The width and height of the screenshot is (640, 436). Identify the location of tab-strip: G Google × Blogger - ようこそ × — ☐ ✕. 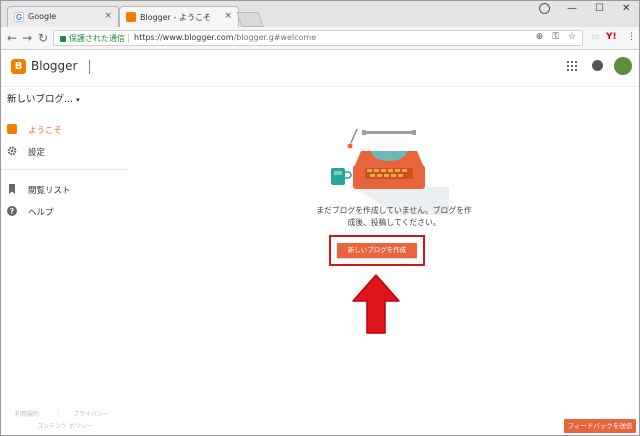
(320, 14).